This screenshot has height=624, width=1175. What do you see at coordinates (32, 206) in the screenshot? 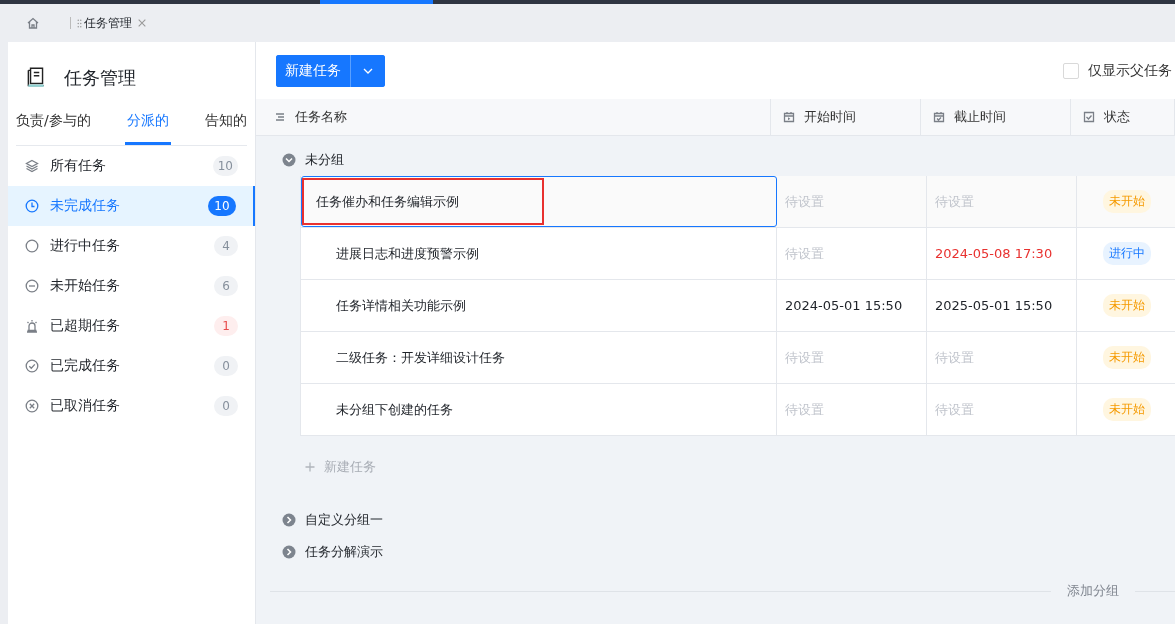
I see `clock-icon` at bounding box center [32, 206].